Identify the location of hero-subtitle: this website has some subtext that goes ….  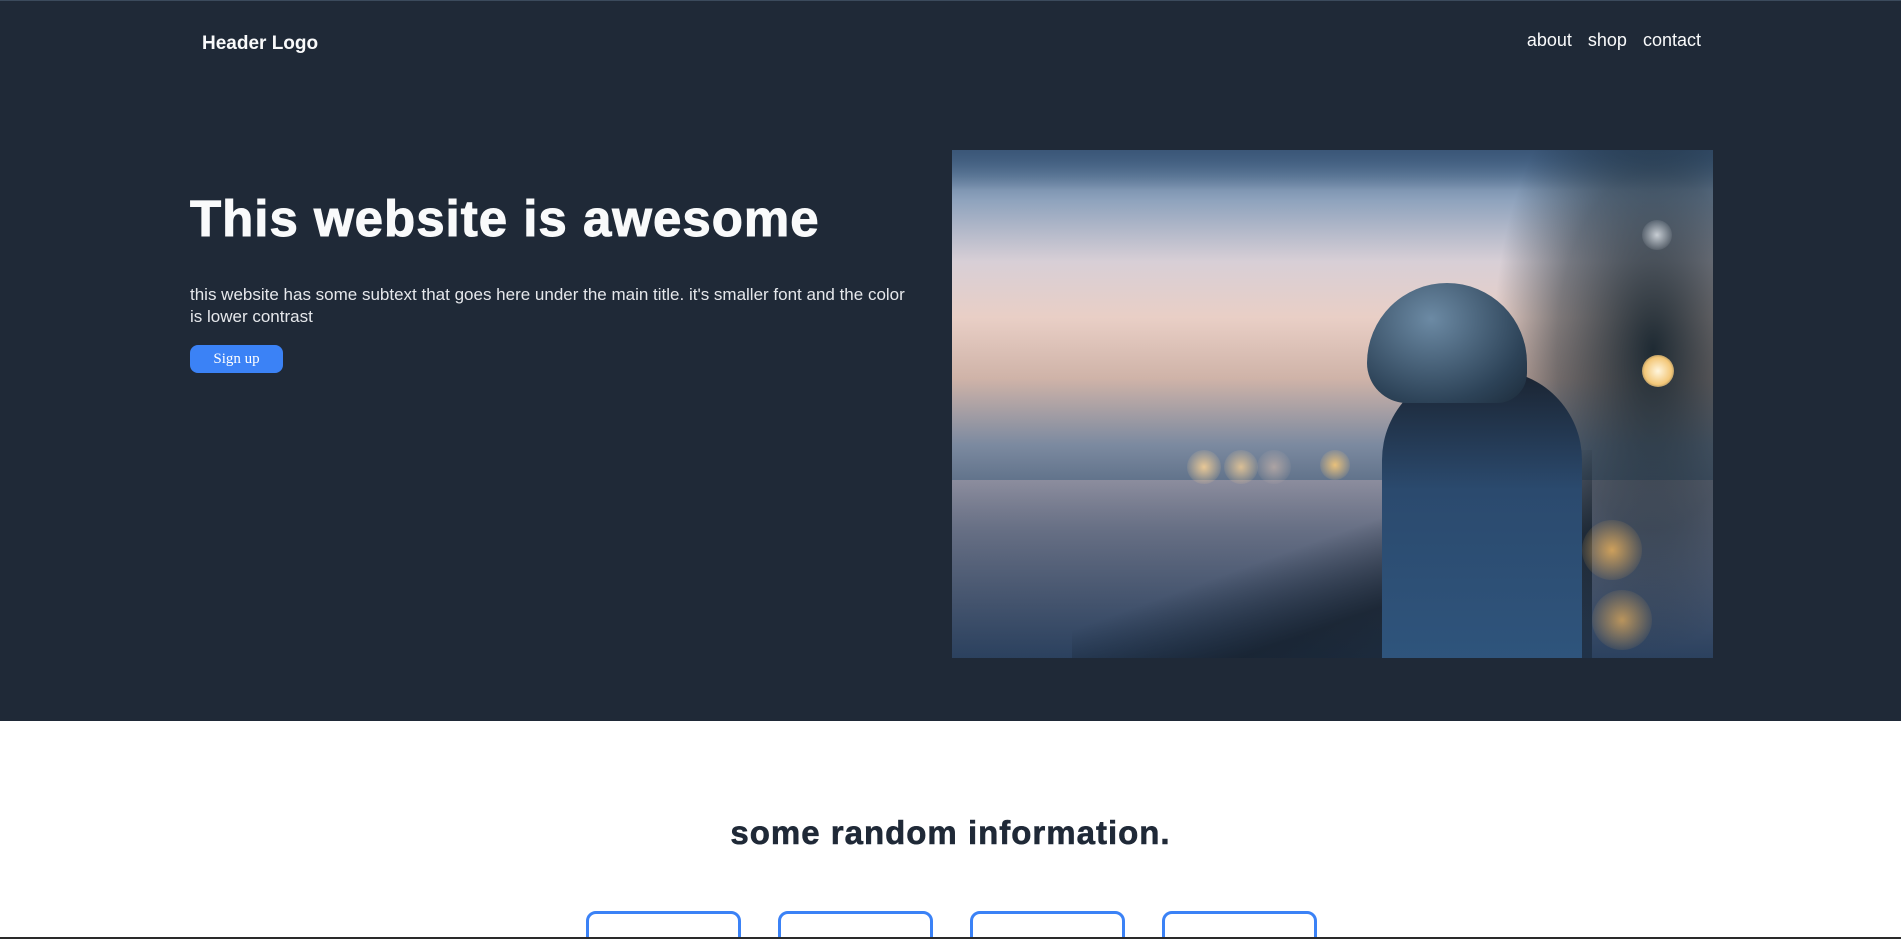
(547, 305).